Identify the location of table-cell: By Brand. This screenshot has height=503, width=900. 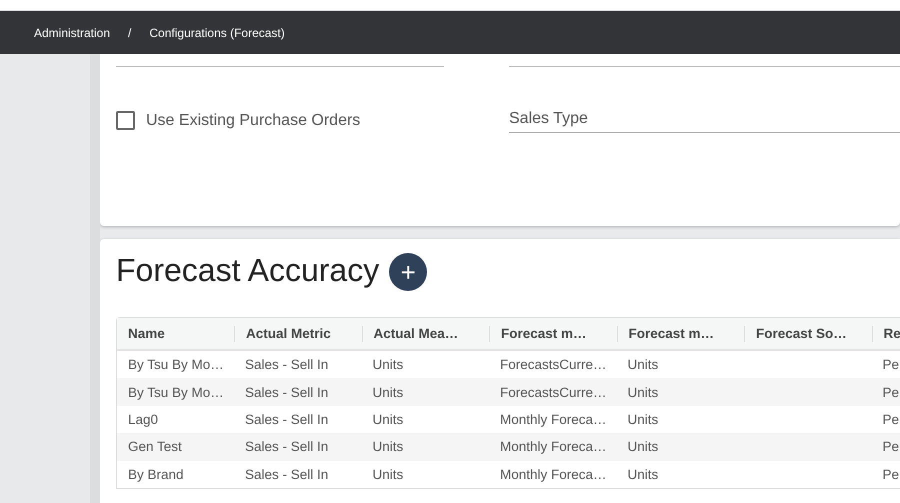
(156, 474).